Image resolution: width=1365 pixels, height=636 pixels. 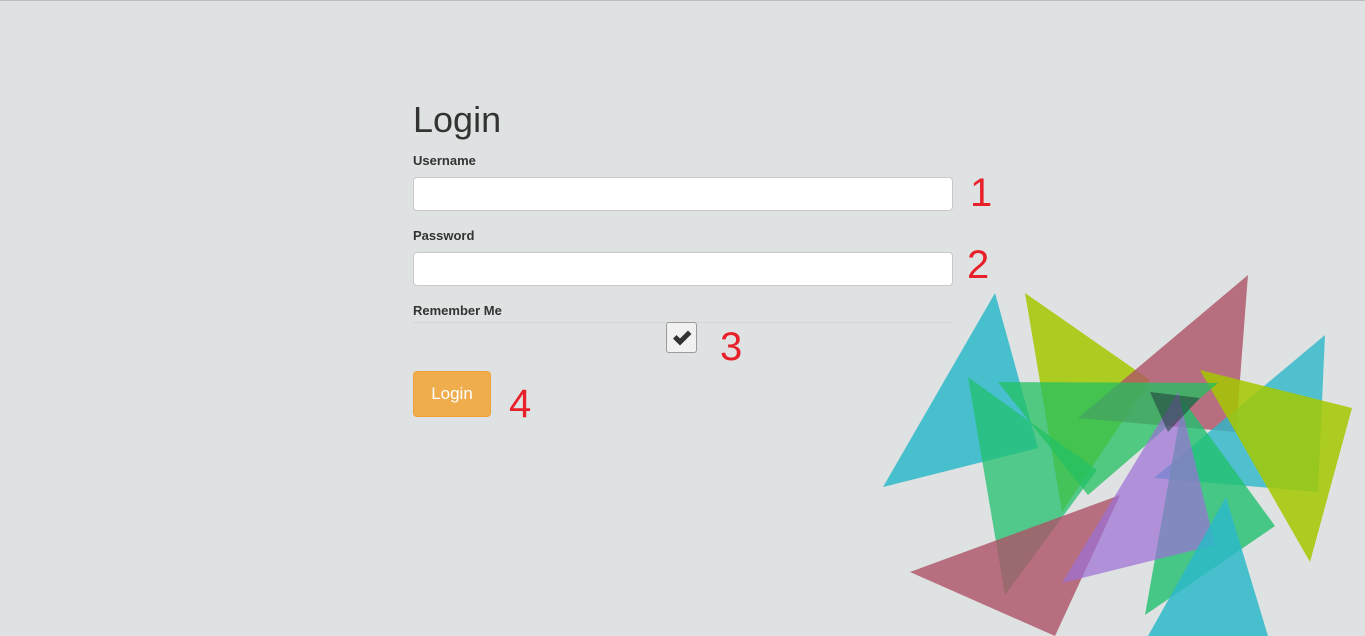 What do you see at coordinates (683, 194) in the screenshot?
I see `username-input` at bounding box center [683, 194].